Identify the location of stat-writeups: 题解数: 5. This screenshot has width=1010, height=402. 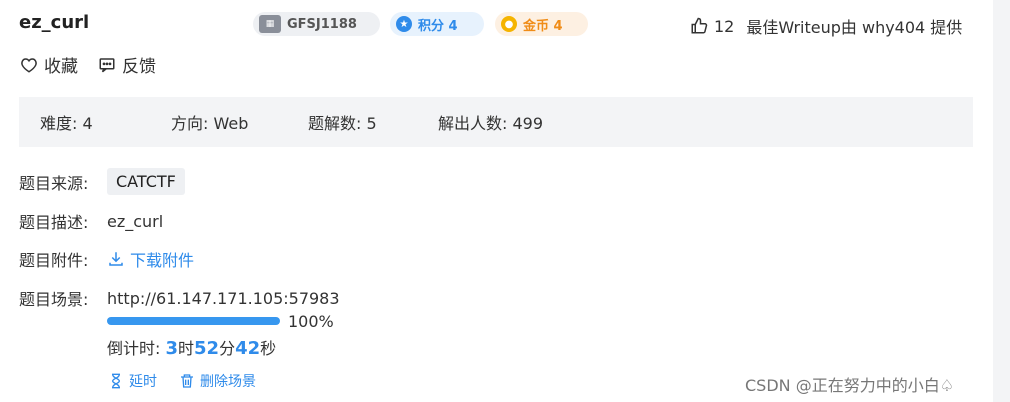
(363, 122).